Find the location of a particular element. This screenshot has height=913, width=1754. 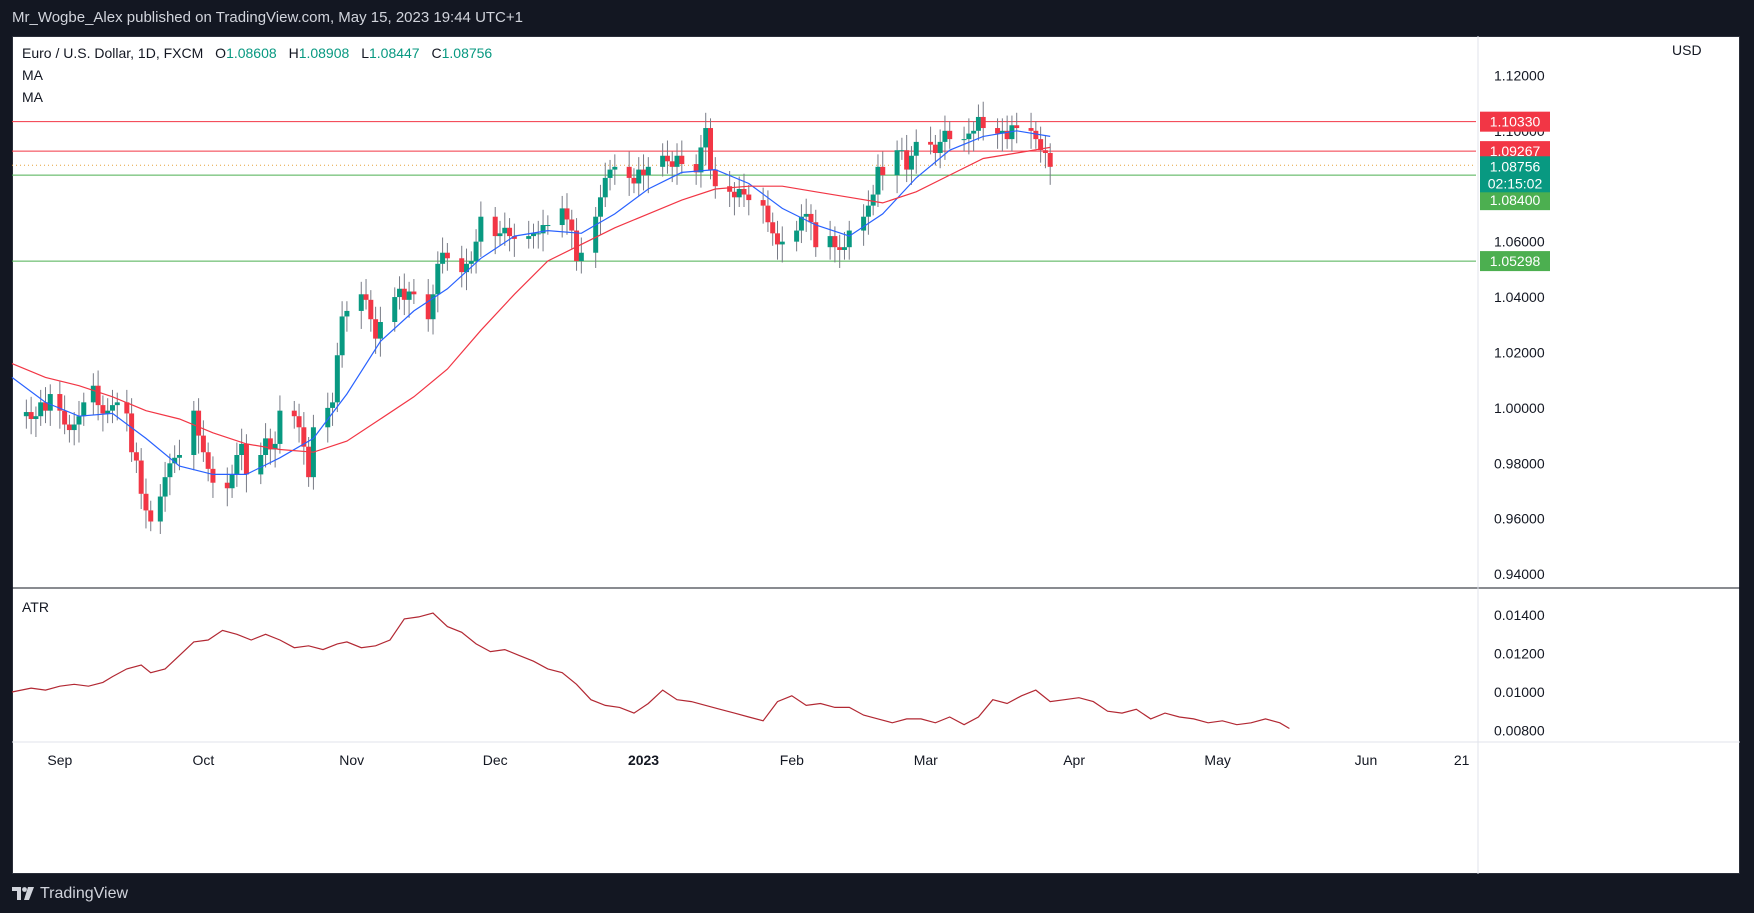

atr-line is located at coordinates (650, 671).